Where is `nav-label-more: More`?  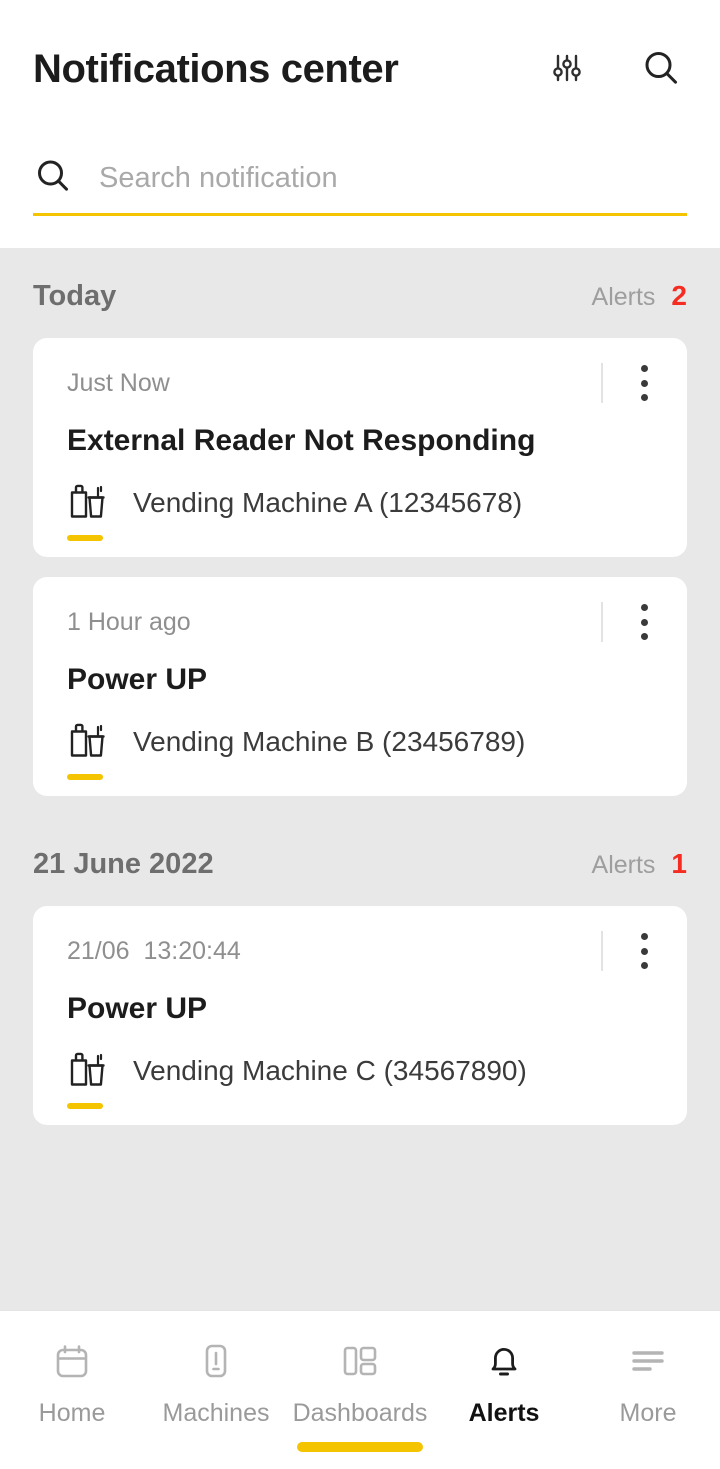
nav-label-more: More is located at coordinates (648, 1413).